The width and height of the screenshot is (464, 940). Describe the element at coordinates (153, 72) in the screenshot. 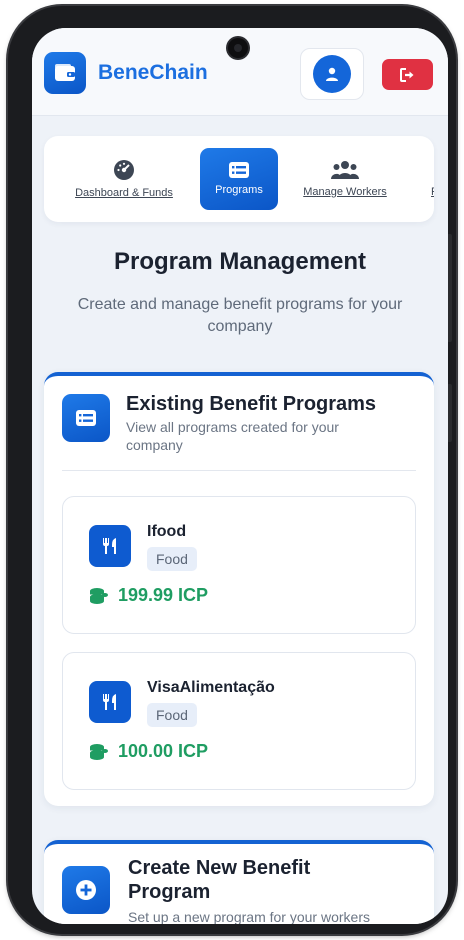

I see `app-name: BeneChain` at that location.